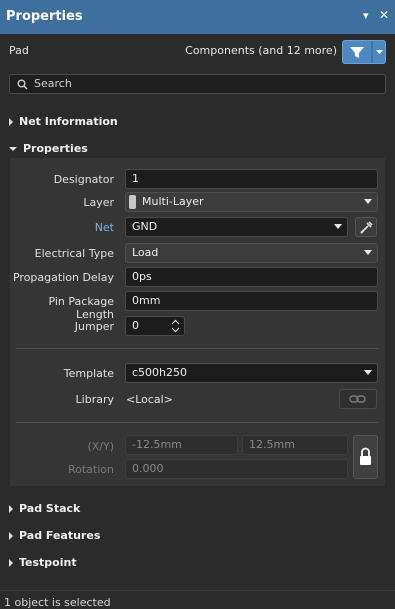 The height and width of the screenshot is (609, 395). Describe the element at coordinates (173, 201) in the screenshot. I see `layer-value: Multi-Layer` at that location.